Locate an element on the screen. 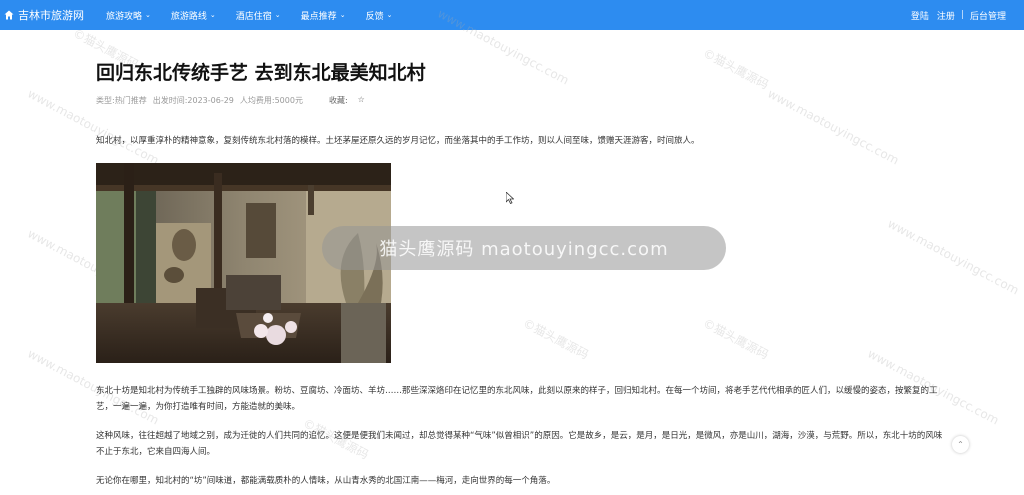  meta-date: 出发时间:2023-06-29 is located at coordinates (193, 100).